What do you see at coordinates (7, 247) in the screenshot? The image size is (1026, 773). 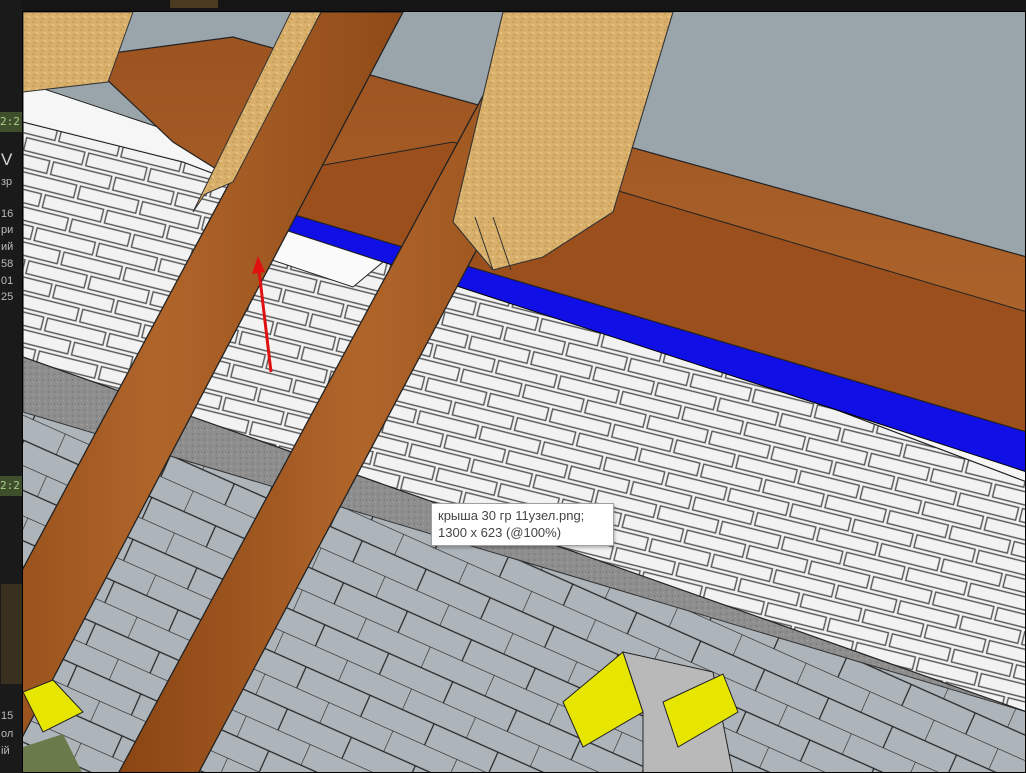 I see `background-text-fragment: ий` at bounding box center [7, 247].